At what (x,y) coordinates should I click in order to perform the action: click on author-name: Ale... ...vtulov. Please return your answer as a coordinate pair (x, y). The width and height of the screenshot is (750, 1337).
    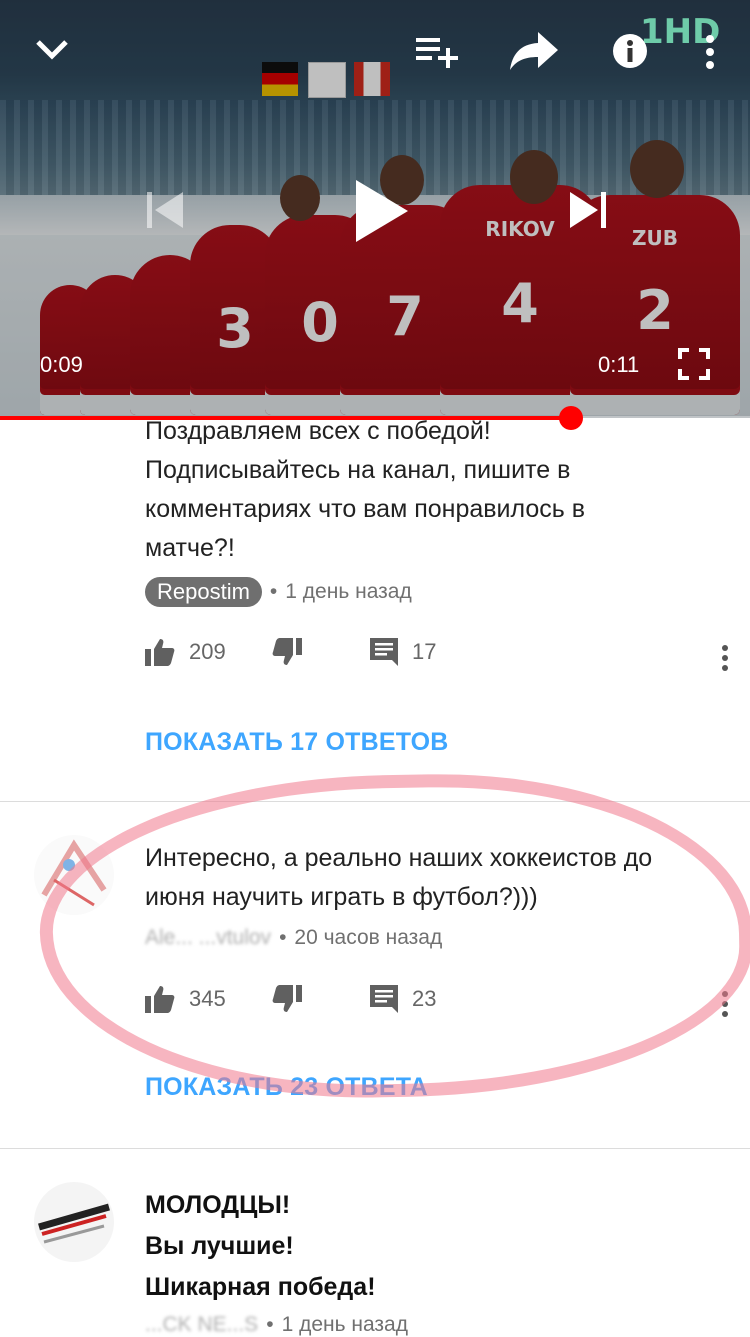
    Looking at the image, I should click on (208, 938).